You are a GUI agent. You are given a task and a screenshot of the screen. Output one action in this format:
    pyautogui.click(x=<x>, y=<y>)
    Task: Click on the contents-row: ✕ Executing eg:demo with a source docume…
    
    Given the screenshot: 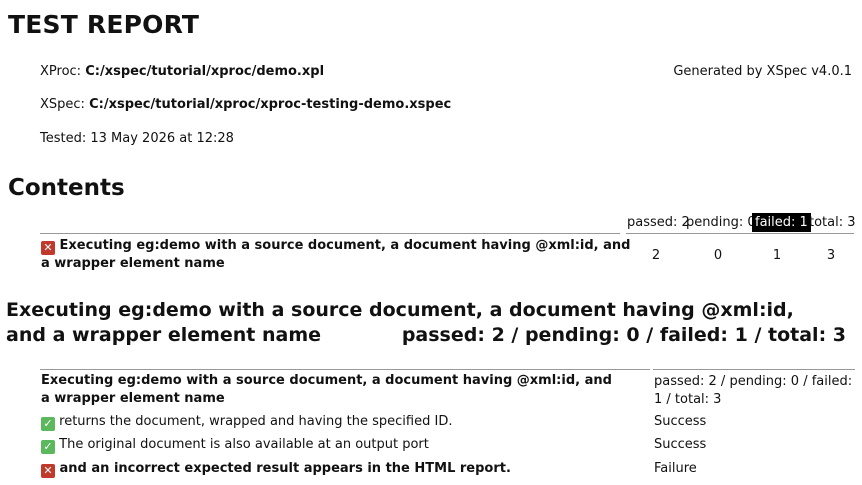 What is the action you would take?
    pyautogui.click(x=336, y=255)
    